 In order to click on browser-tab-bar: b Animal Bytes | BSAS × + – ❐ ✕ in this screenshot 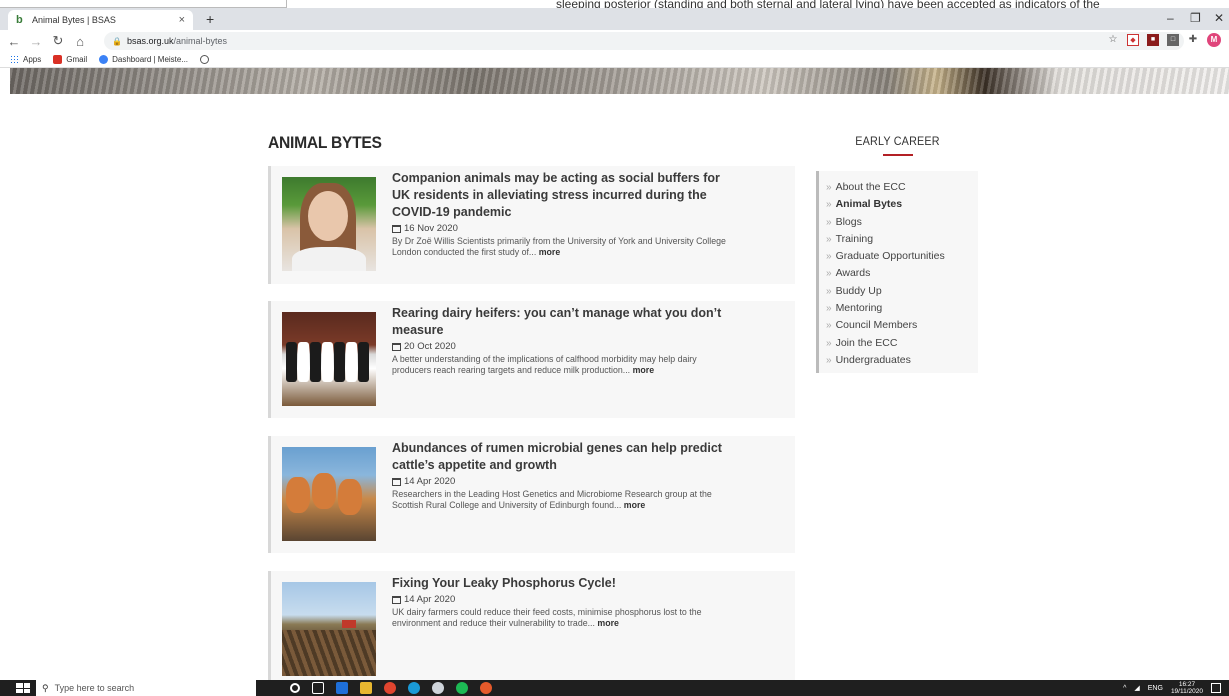, I will do `click(614, 19)`.